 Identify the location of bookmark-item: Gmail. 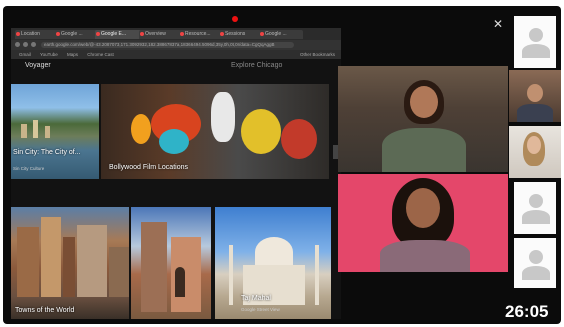
(25, 54).